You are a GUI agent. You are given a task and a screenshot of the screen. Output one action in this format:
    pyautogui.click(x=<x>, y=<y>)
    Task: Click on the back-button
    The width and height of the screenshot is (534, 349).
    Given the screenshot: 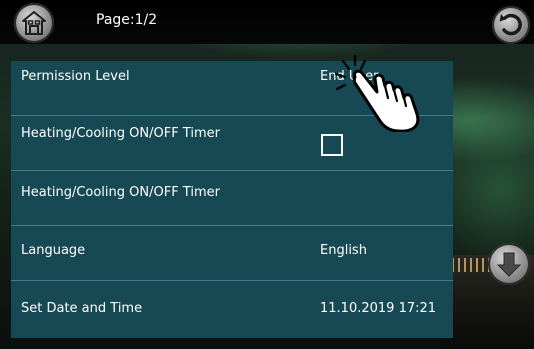 What is the action you would take?
    pyautogui.click(x=511, y=25)
    